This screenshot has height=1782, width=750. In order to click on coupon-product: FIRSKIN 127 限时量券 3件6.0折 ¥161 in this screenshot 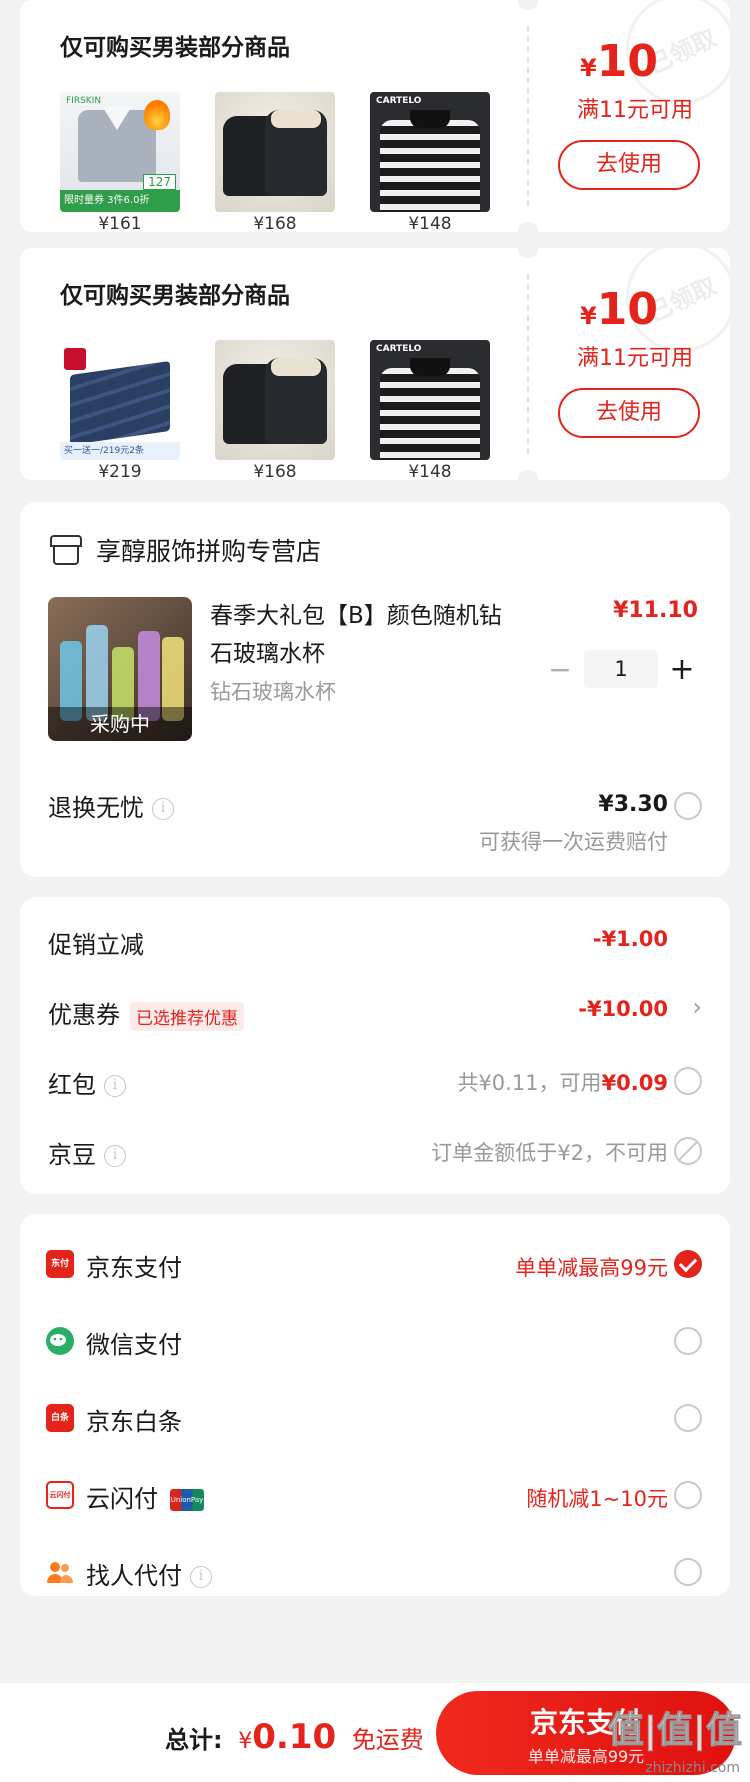, I will do `click(120, 162)`.